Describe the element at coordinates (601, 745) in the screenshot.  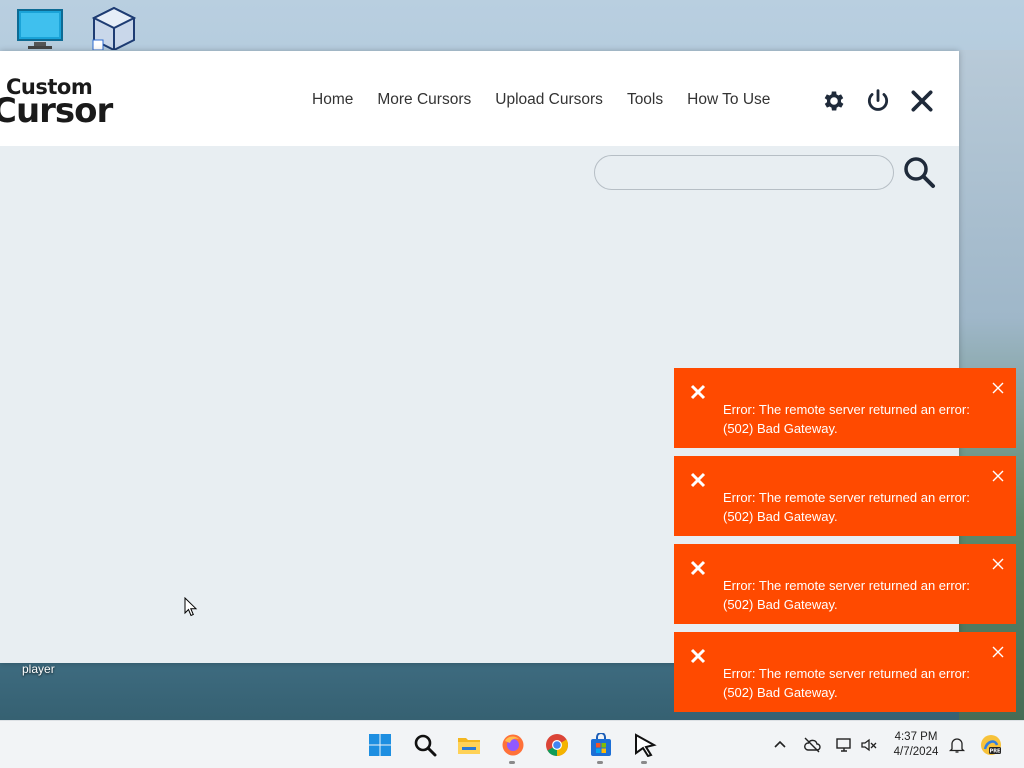
I see `store-icon` at that location.